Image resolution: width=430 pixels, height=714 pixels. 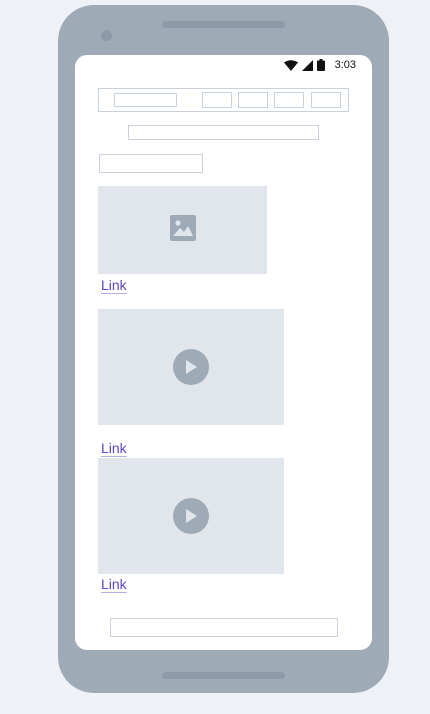 What do you see at coordinates (307, 65) in the screenshot?
I see `signal-icon` at bounding box center [307, 65].